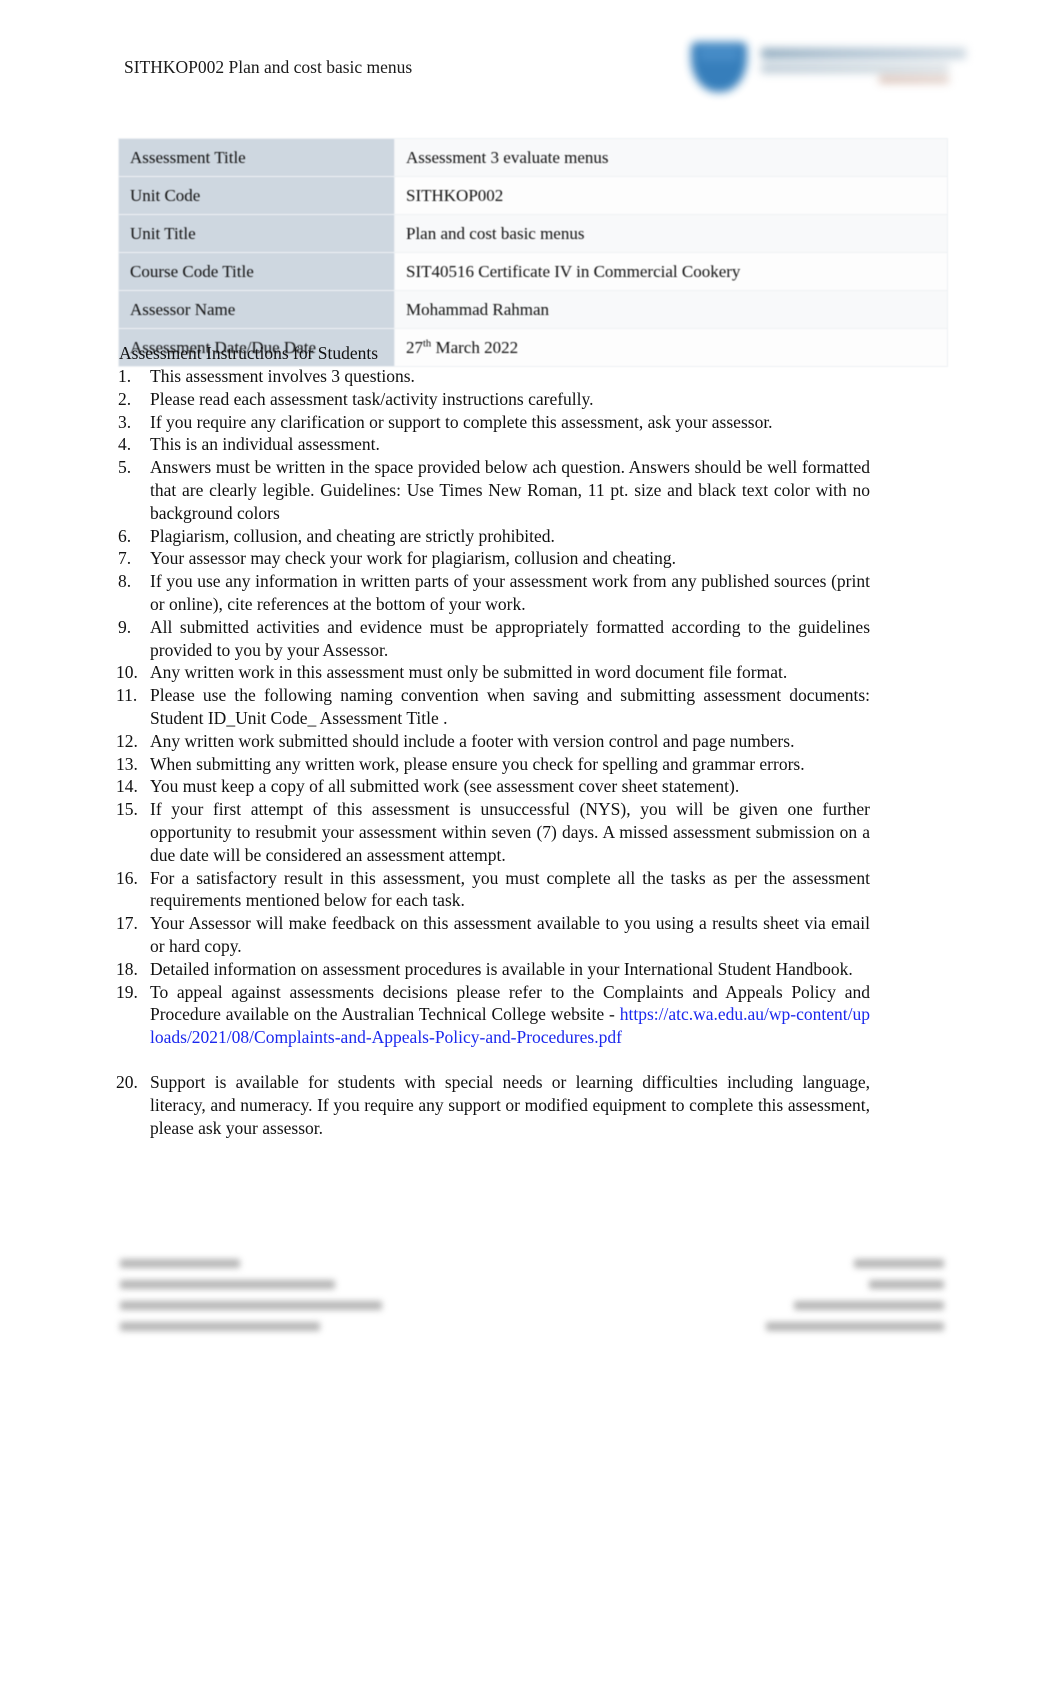 Image resolution: width=1062 pixels, height=1691 pixels. I want to click on list-item-number: 4., so click(125, 444).